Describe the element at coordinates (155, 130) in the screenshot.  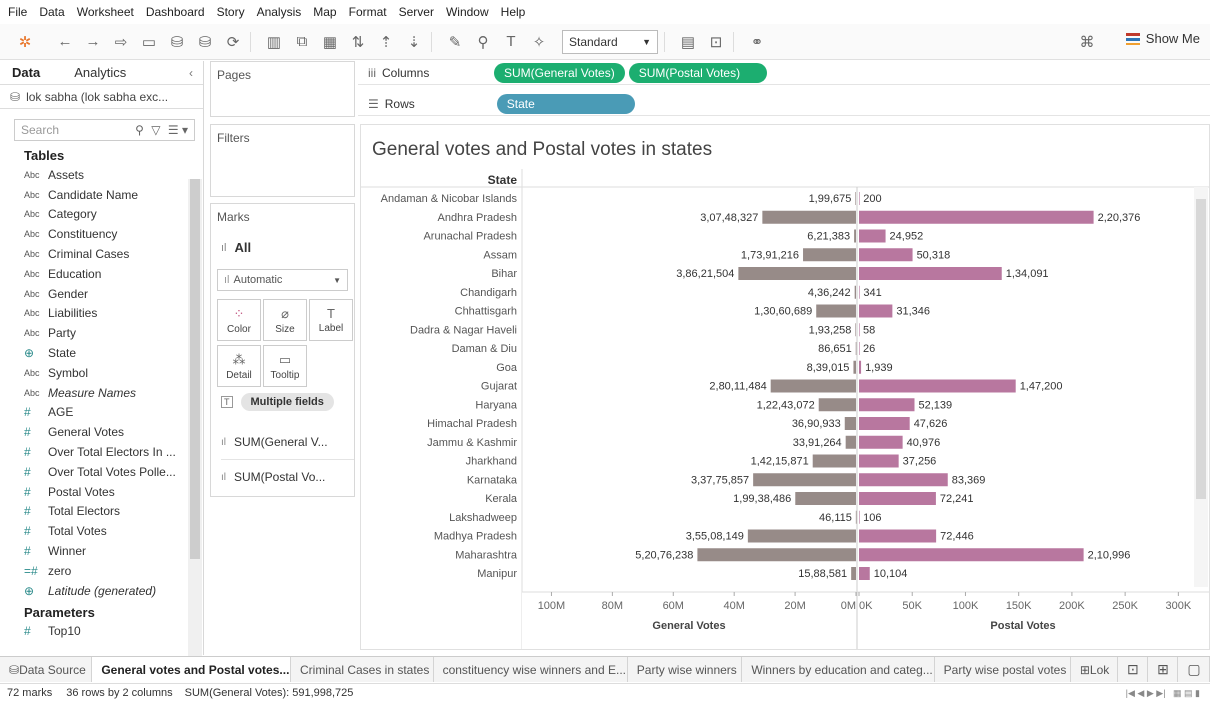
I see `filter-icon: ▽` at that location.